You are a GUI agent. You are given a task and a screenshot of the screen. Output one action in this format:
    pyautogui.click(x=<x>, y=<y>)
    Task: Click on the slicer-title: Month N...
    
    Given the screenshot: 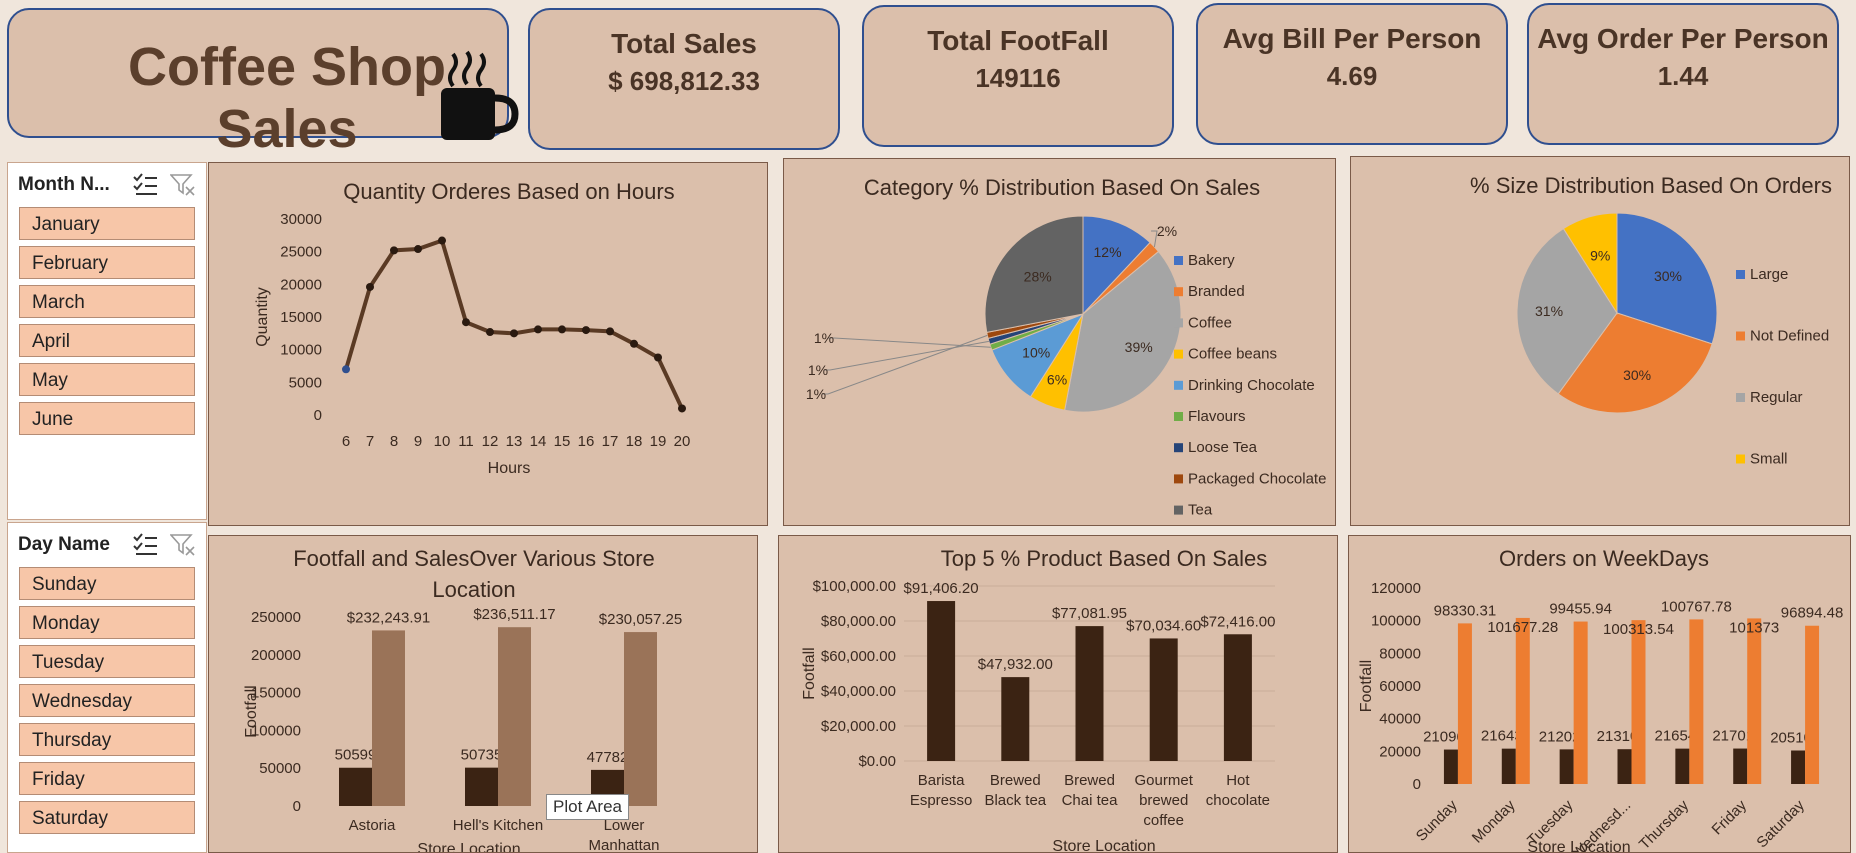 What is the action you would take?
    pyautogui.click(x=64, y=184)
    